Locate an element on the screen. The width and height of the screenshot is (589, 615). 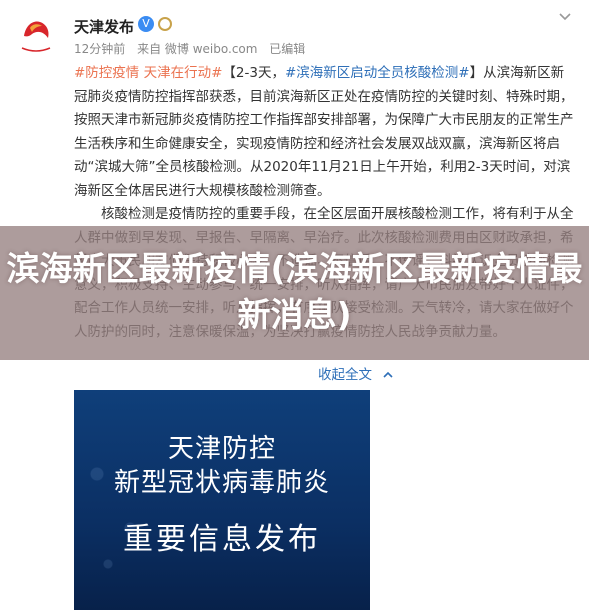
tianjin-logo-icon is located at coordinates (36, 34).